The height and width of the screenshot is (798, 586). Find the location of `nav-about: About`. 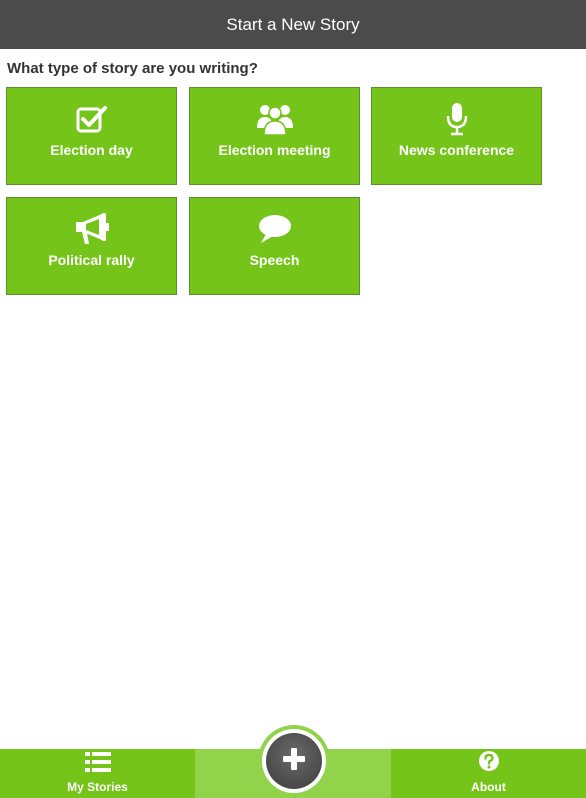

nav-about: About is located at coordinates (488, 773).